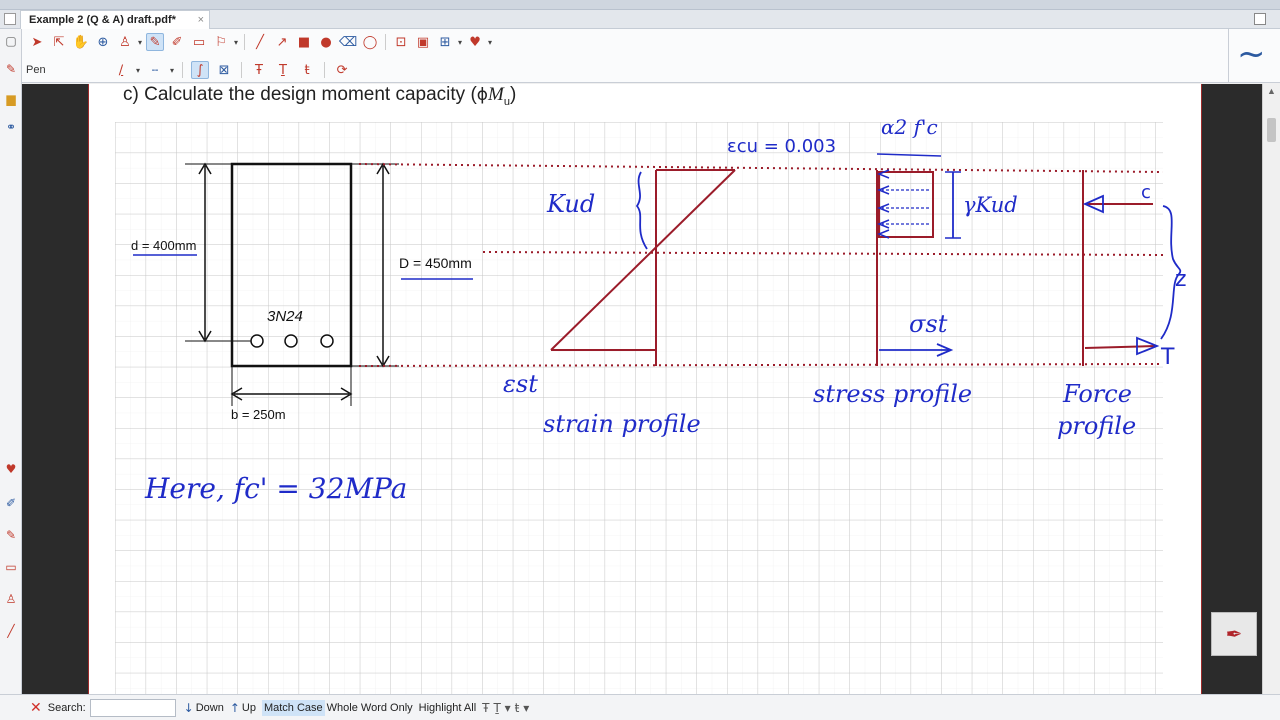 The image size is (1280, 720). What do you see at coordinates (928, 324) in the screenshot?
I see `sigma-st-text: σst` at bounding box center [928, 324].